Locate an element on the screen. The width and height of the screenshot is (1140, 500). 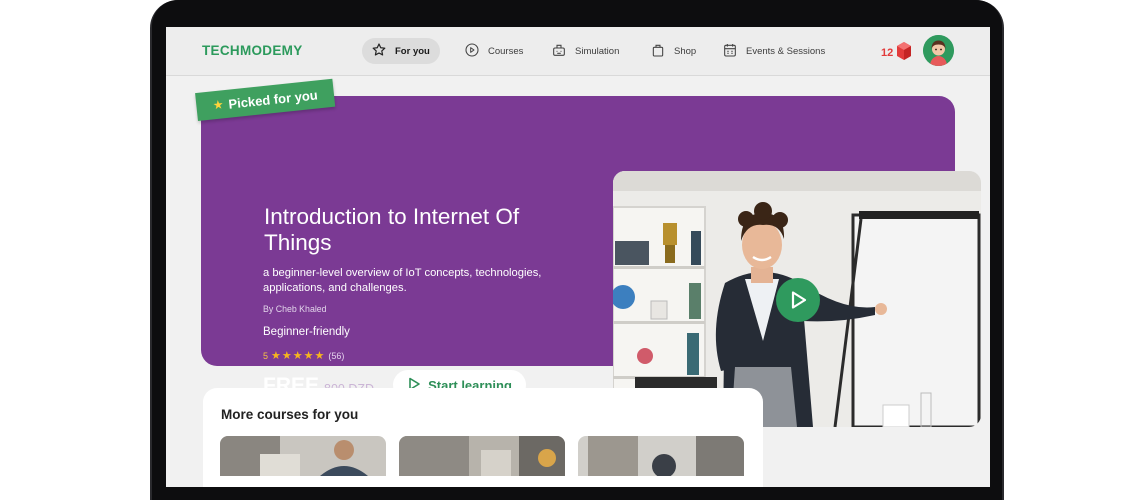
more-courses-section: More courses for you is located at coordinates (483, 437).